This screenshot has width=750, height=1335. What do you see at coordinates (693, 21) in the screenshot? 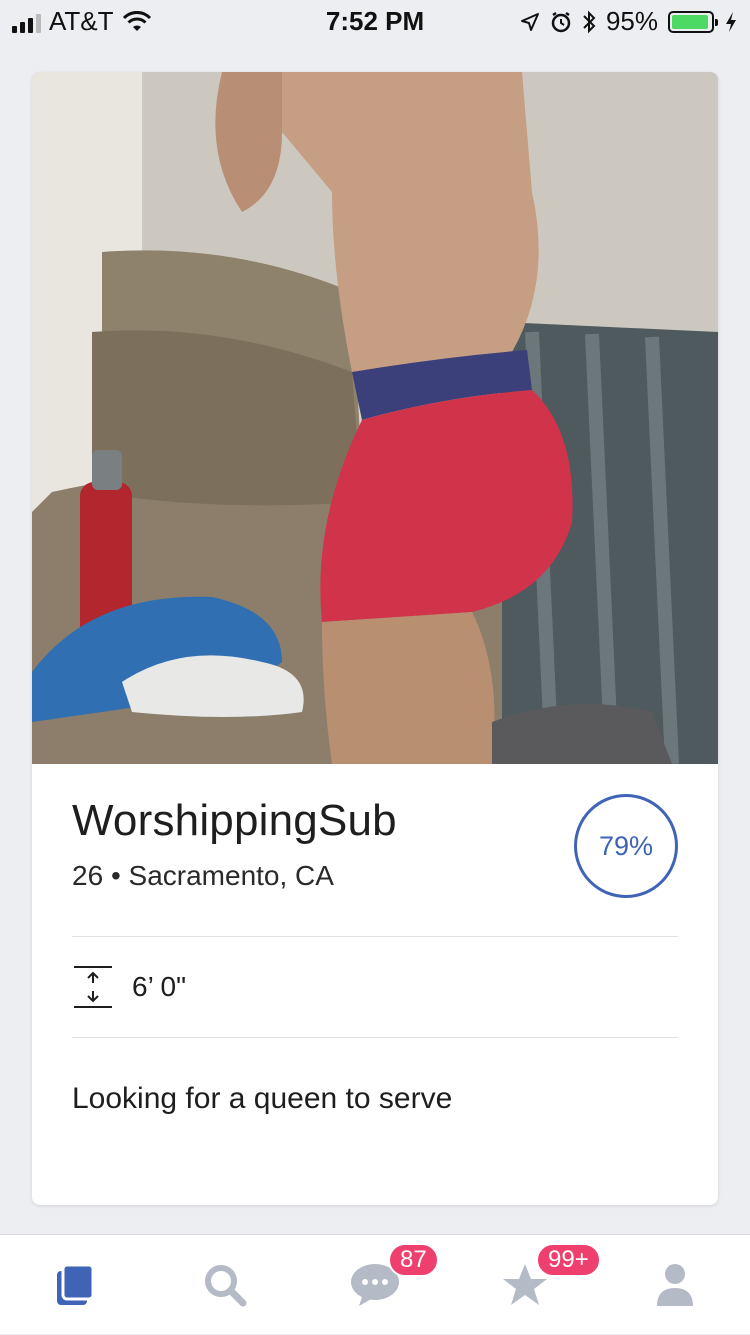
I see `battery-icon` at bounding box center [693, 21].